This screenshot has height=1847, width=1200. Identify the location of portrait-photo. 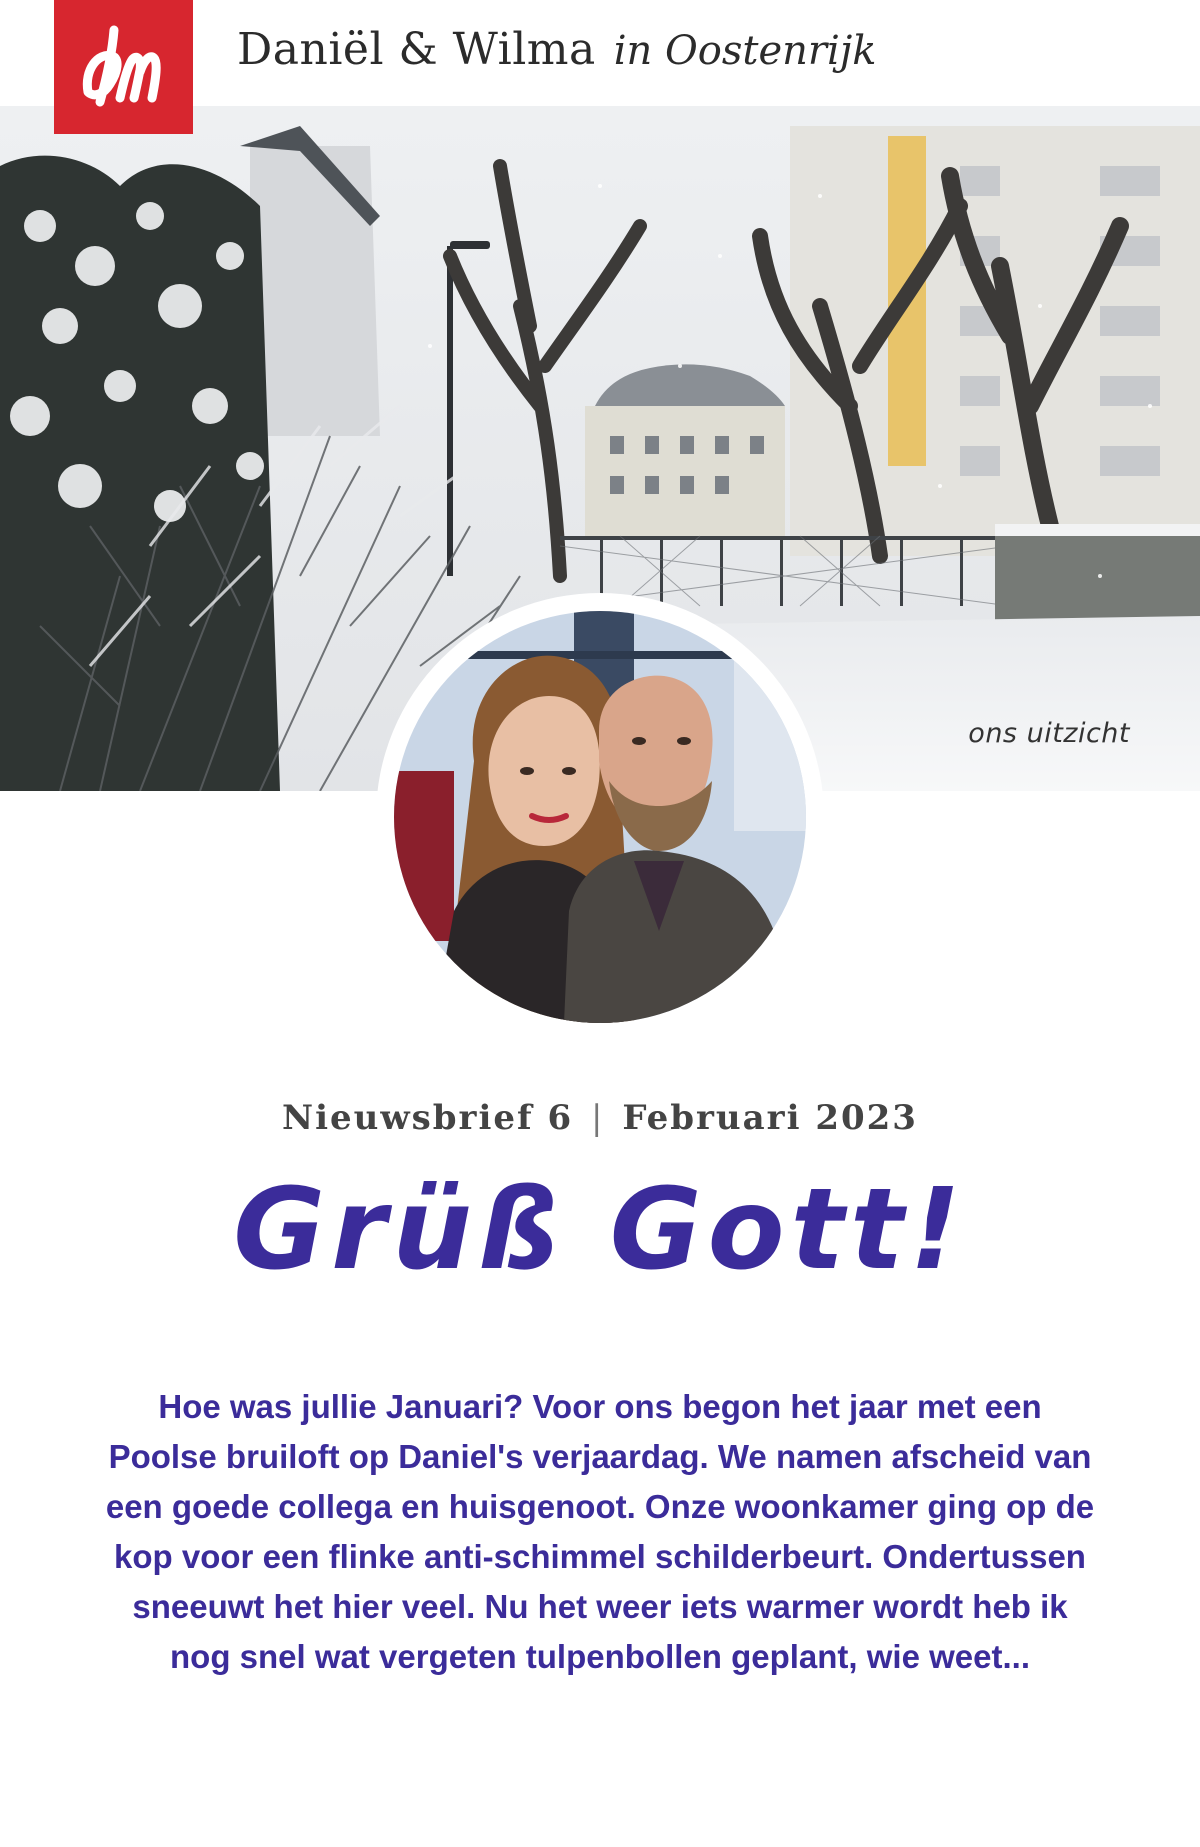
(600, 817).